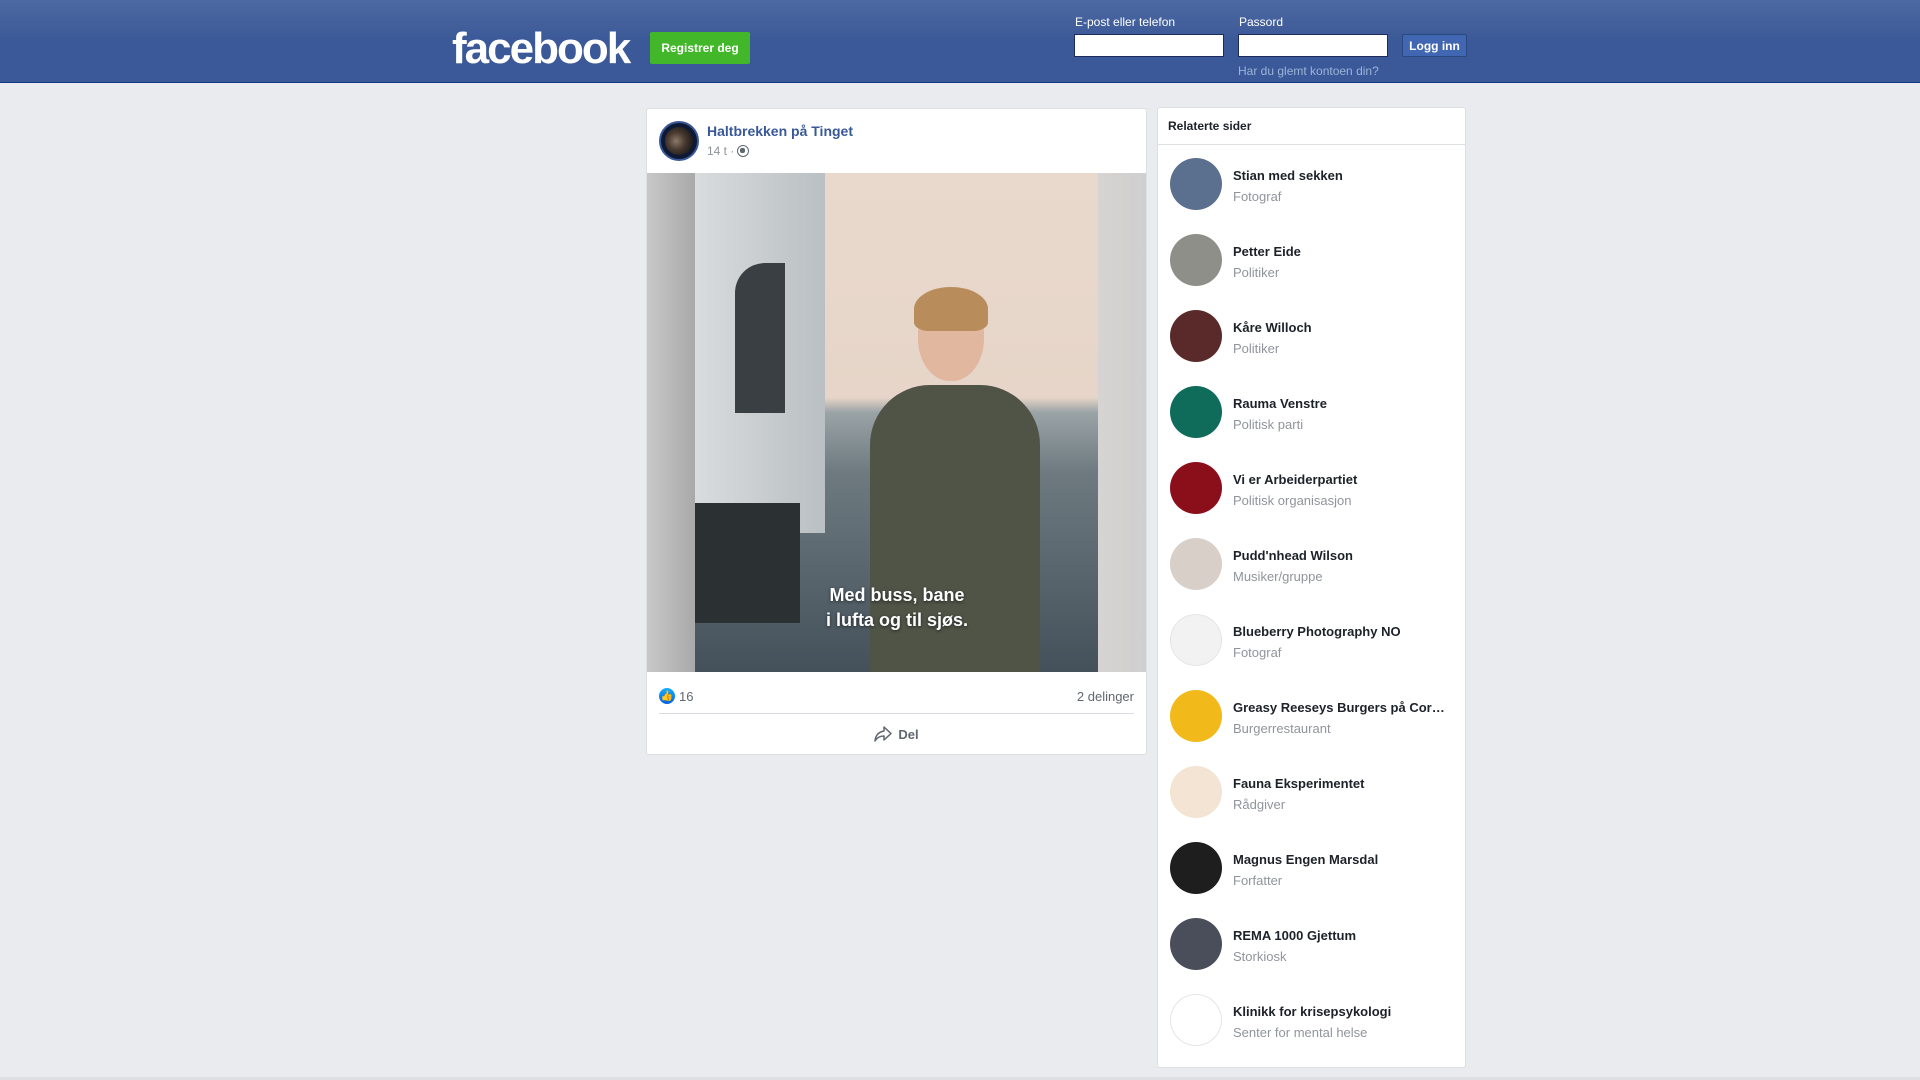 This screenshot has height=1080, width=1920. Describe the element at coordinates (780, 131) in the screenshot. I see `post-author-name: Haltbrekken på Tinget` at that location.